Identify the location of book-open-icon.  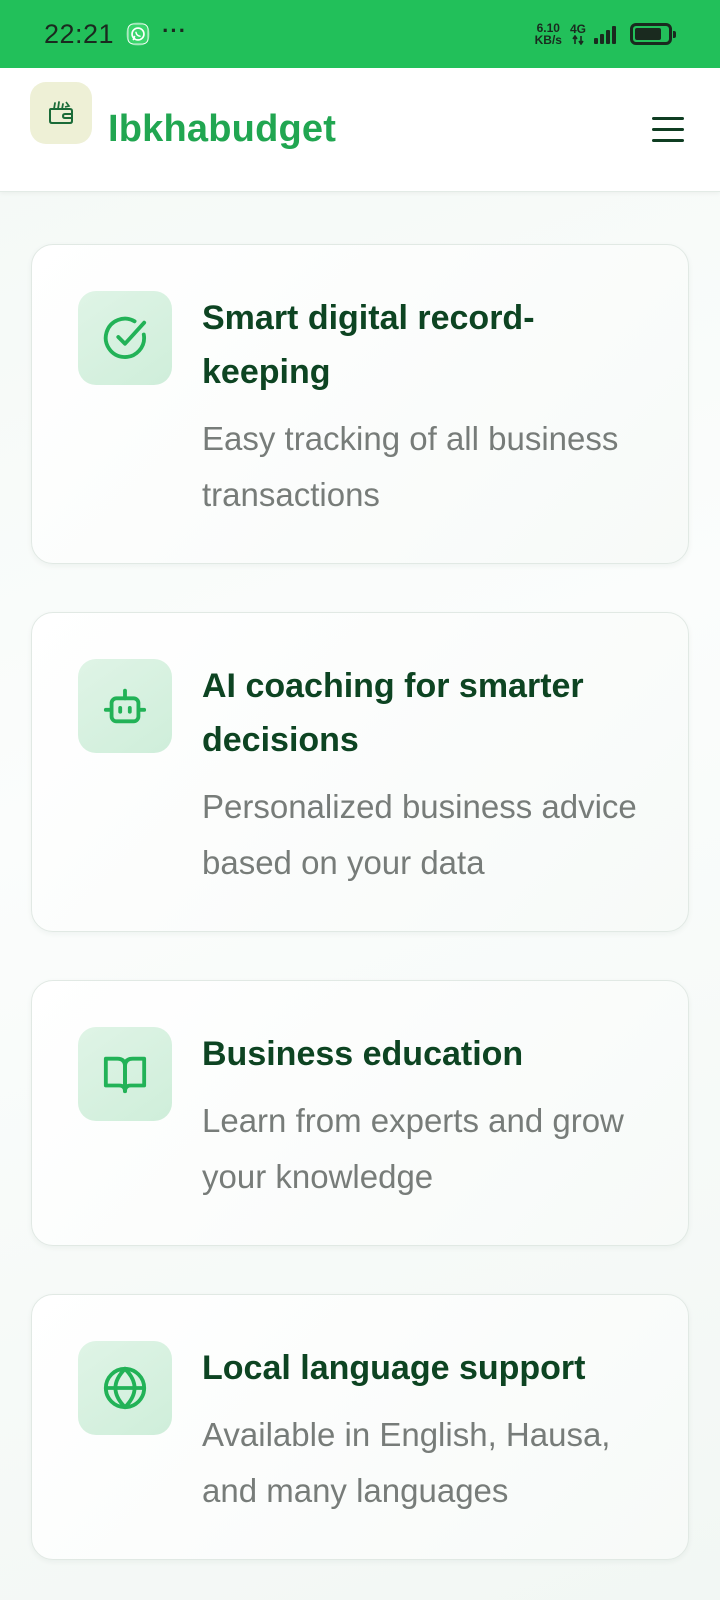
(125, 1074).